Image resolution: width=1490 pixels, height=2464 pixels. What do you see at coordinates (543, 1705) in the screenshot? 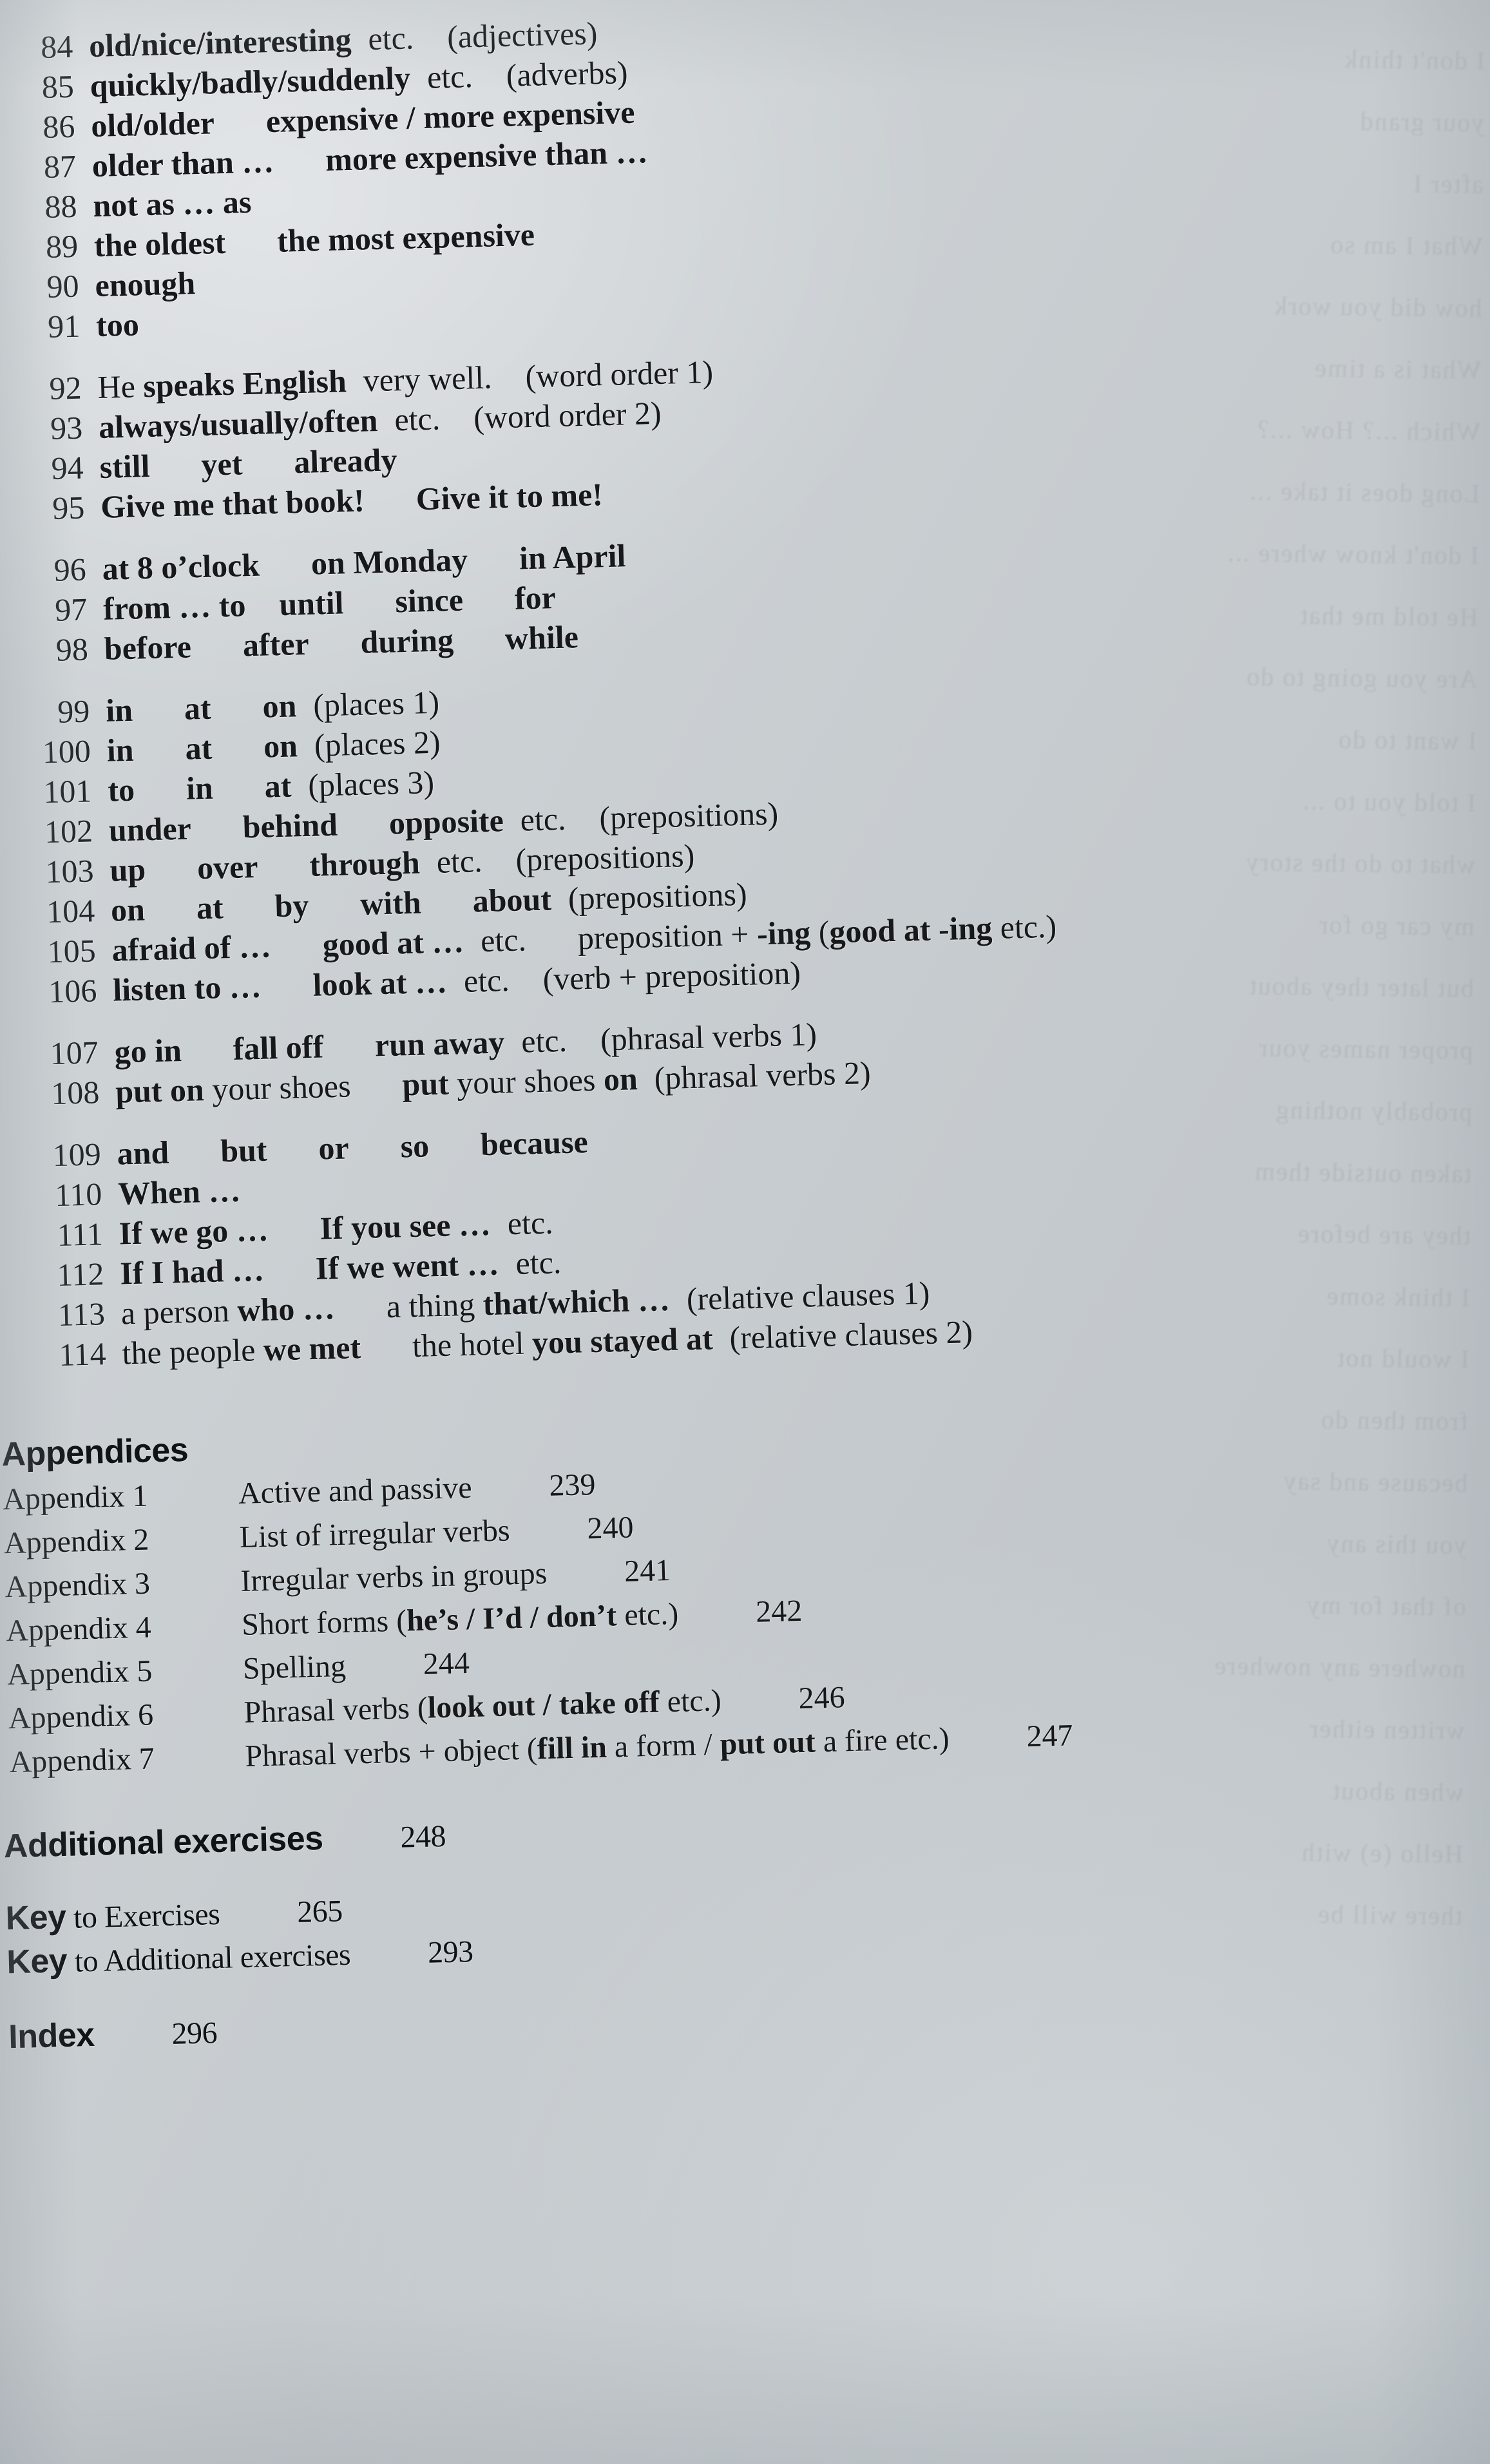
I see `text-run: look out / take off` at bounding box center [543, 1705].